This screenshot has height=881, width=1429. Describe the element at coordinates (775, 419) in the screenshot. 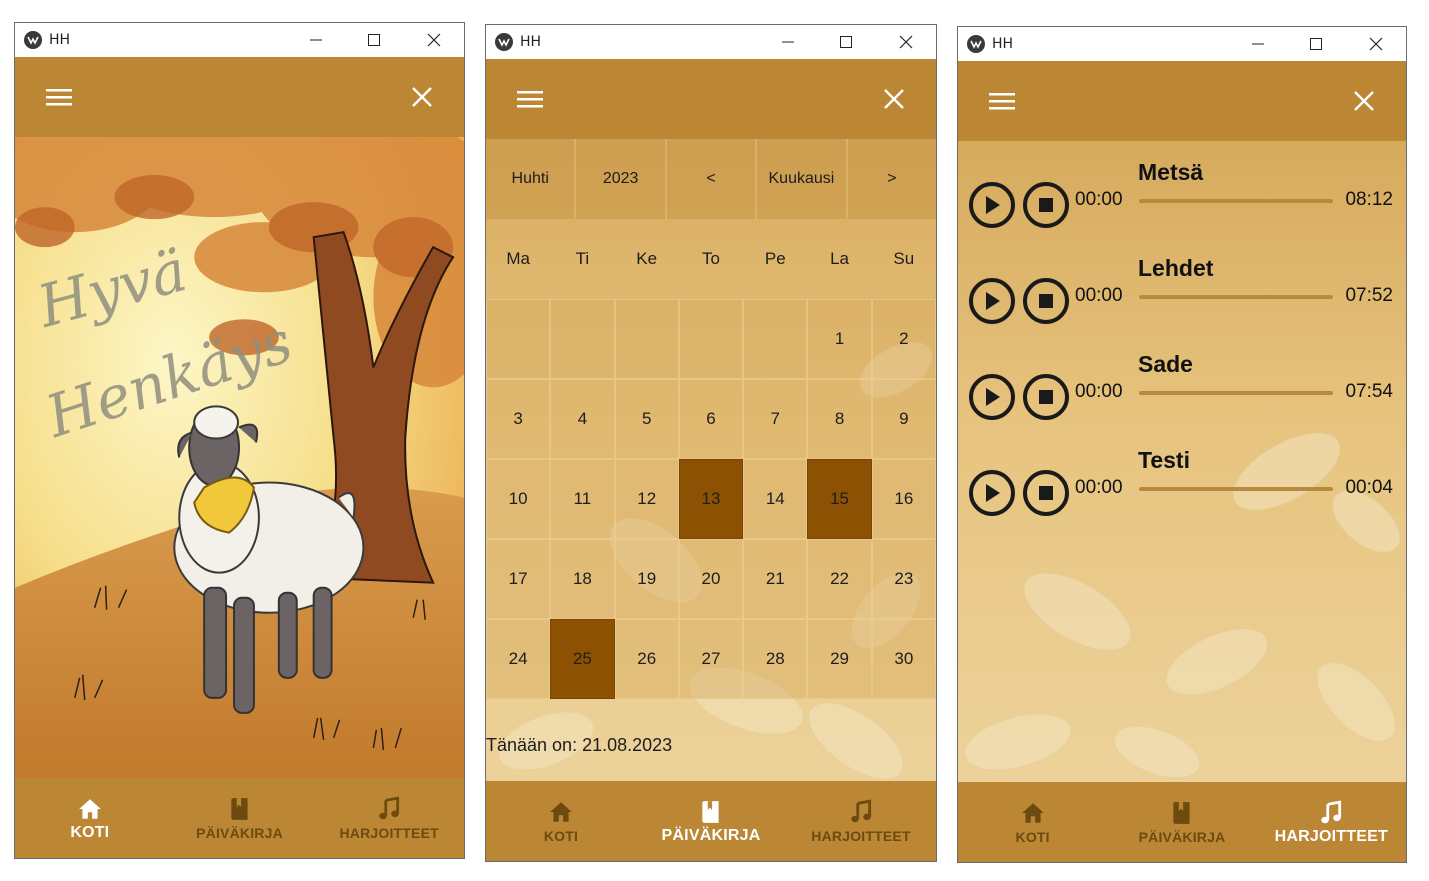

I see `calendar-day: 7` at that location.